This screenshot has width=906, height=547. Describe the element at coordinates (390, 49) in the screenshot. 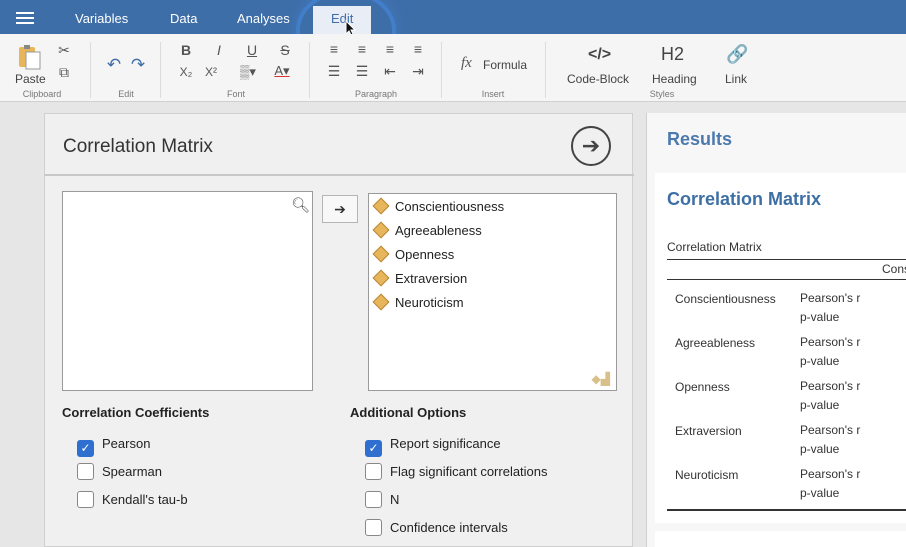

I see `align-right-icon: ≡` at that location.